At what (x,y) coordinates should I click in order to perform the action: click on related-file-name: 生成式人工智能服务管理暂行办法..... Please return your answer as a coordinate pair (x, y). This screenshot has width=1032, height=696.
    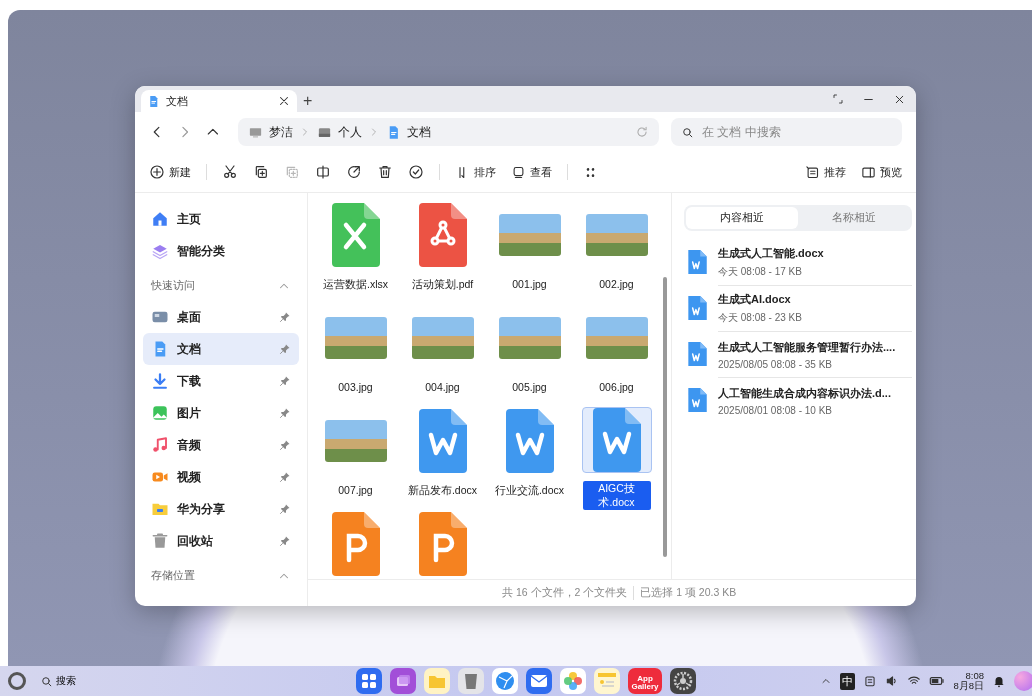
    Looking at the image, I should click on (815, 347).